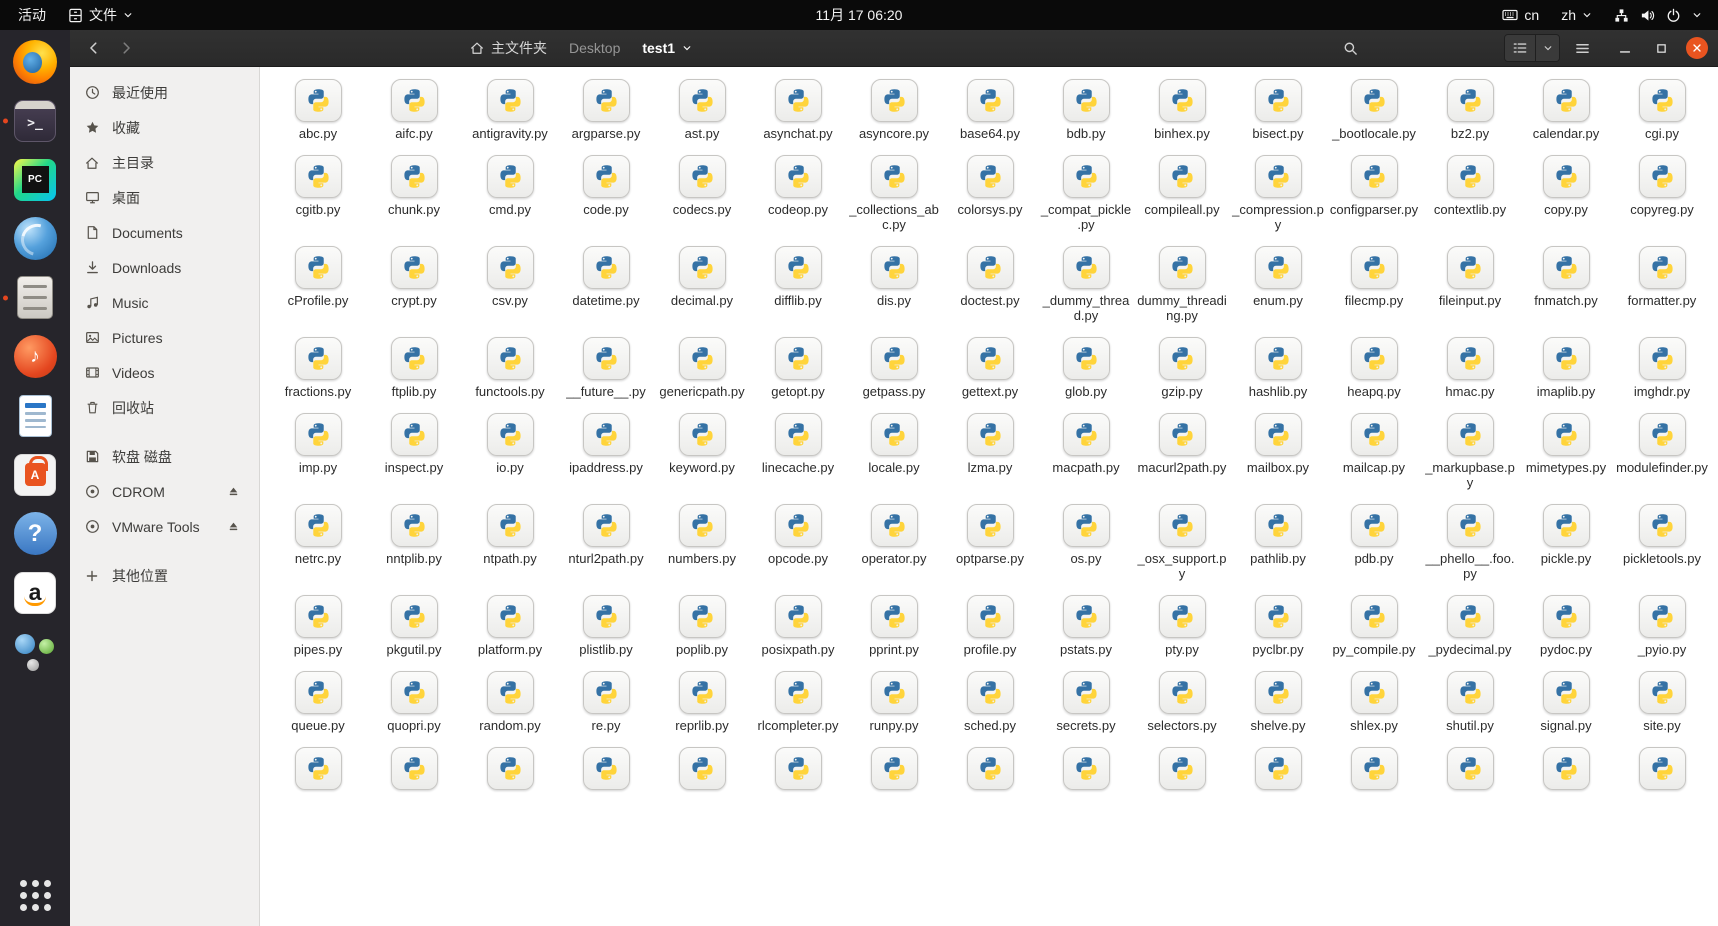 The image size is (1718, 926). I want to click on sidebar-item-vmware-tools: VMware Tools, so click(164, 526).